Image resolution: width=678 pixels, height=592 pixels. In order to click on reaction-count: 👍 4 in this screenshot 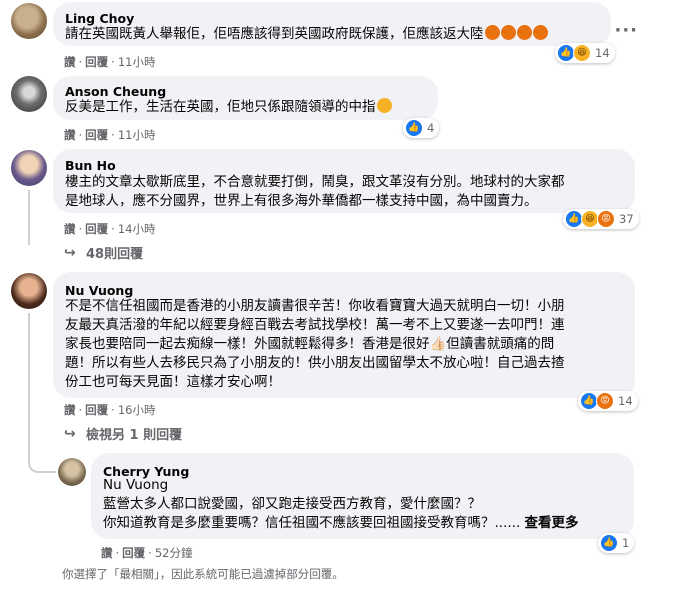, I will do `click(421, 128)`.